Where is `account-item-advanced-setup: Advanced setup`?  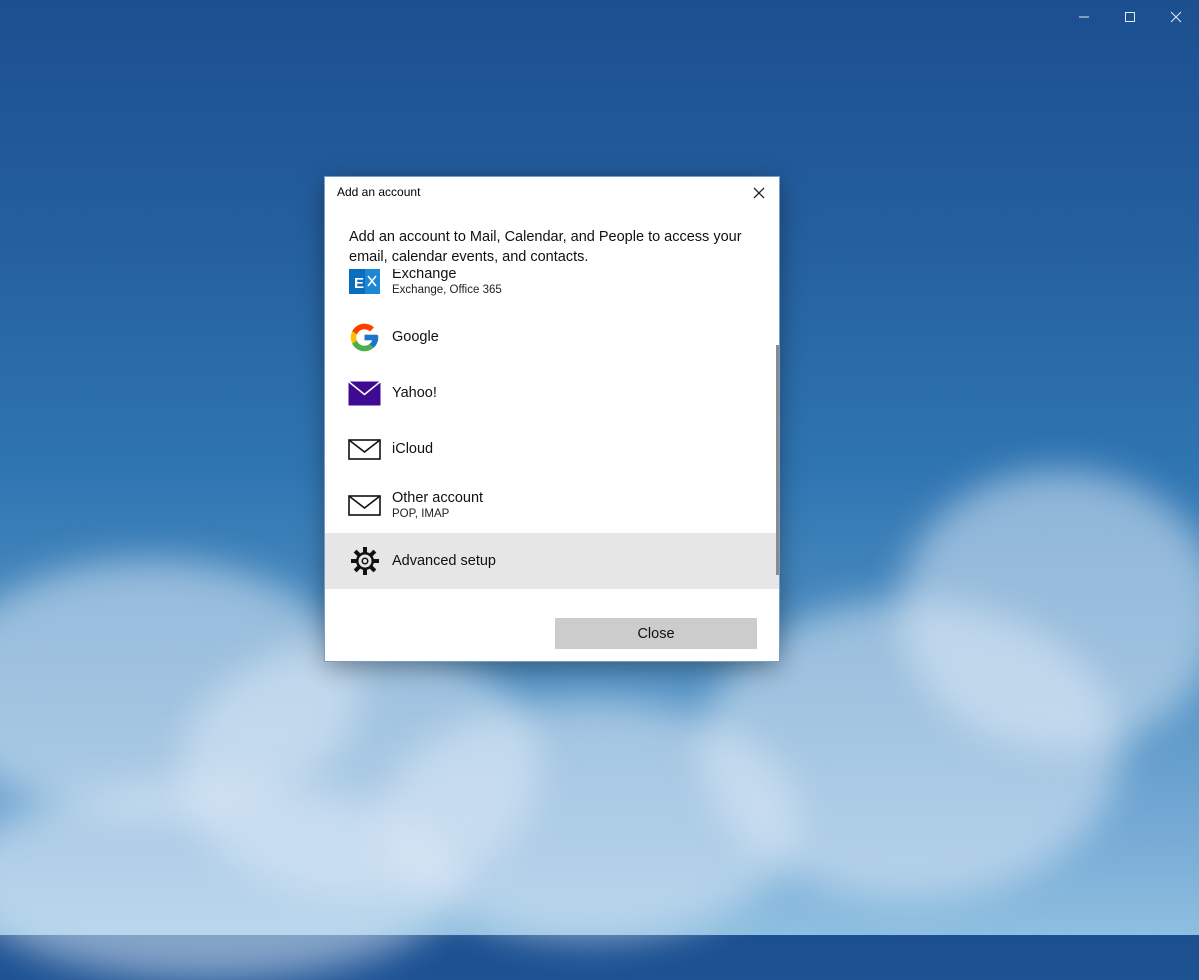 account-item-advanced-setup: Advanced setup is located at coordinates (552, 561).